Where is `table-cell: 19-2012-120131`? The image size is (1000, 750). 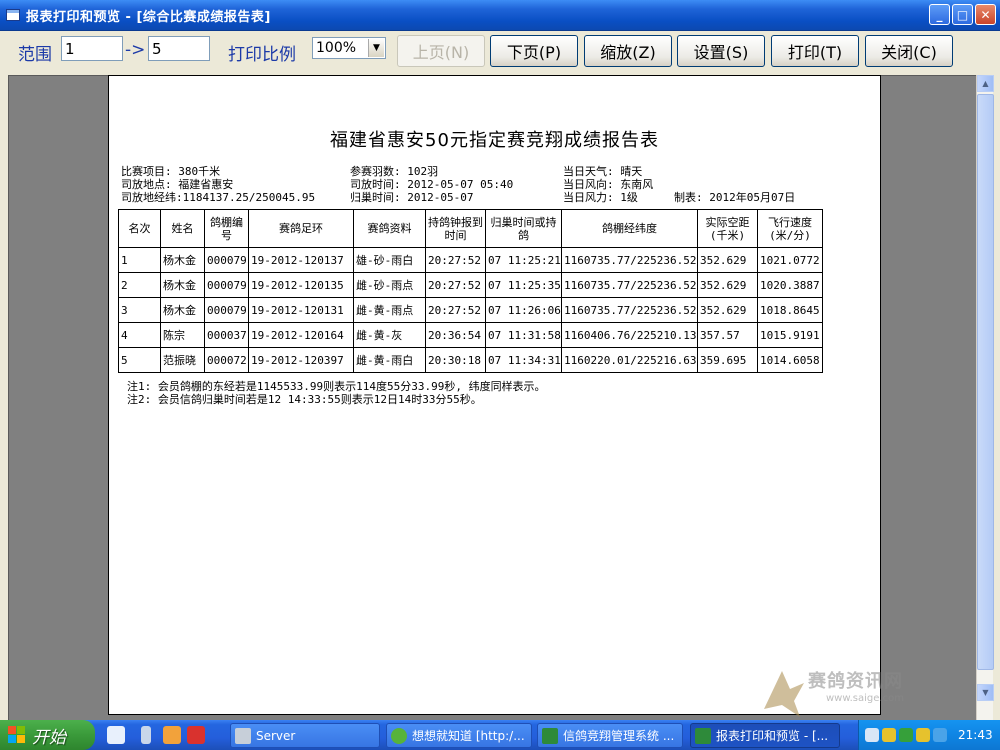
table-cell: 19-2012-120131 is located at coordinates (301, 310).